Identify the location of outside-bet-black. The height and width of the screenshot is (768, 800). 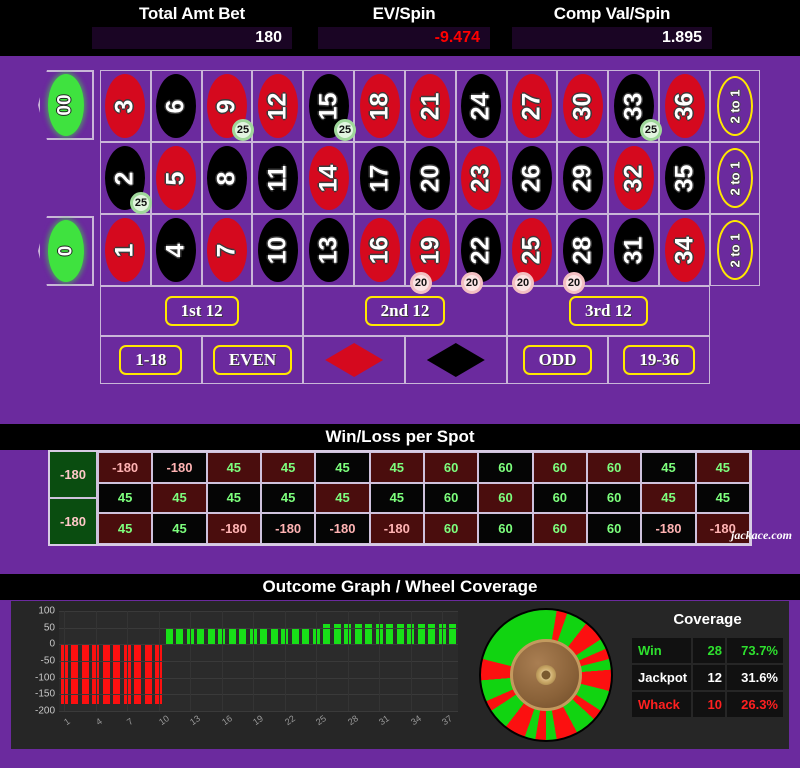
(455, 360).